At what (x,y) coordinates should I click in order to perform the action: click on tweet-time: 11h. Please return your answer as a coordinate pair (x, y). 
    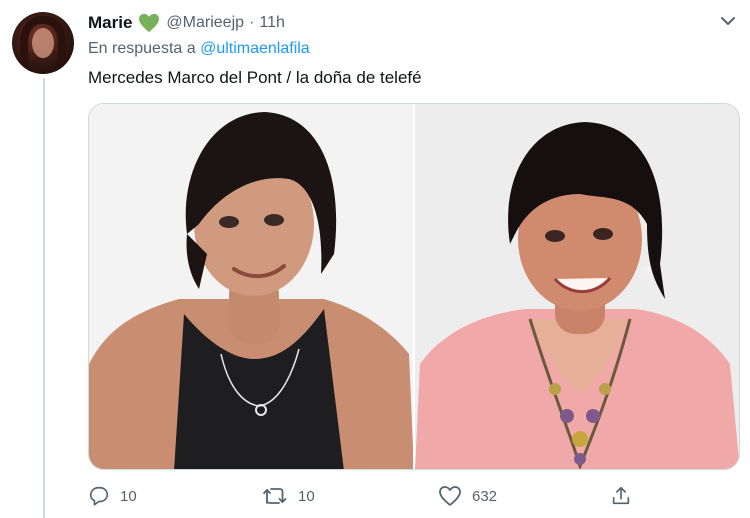
    Looking at the image, I should click on (272, 23).